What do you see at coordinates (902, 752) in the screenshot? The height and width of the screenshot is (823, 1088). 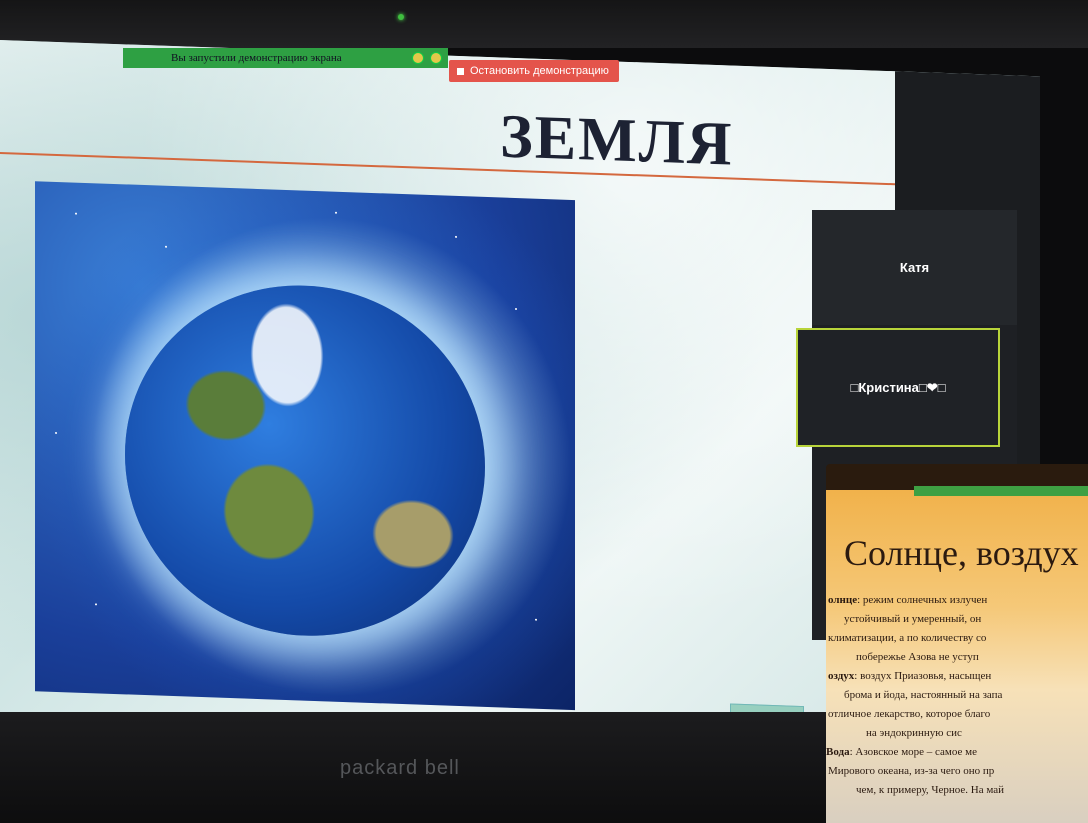 I see `phone-slide-line: Вода: Азовское море – самое ме` at bounding box center [902, 752].